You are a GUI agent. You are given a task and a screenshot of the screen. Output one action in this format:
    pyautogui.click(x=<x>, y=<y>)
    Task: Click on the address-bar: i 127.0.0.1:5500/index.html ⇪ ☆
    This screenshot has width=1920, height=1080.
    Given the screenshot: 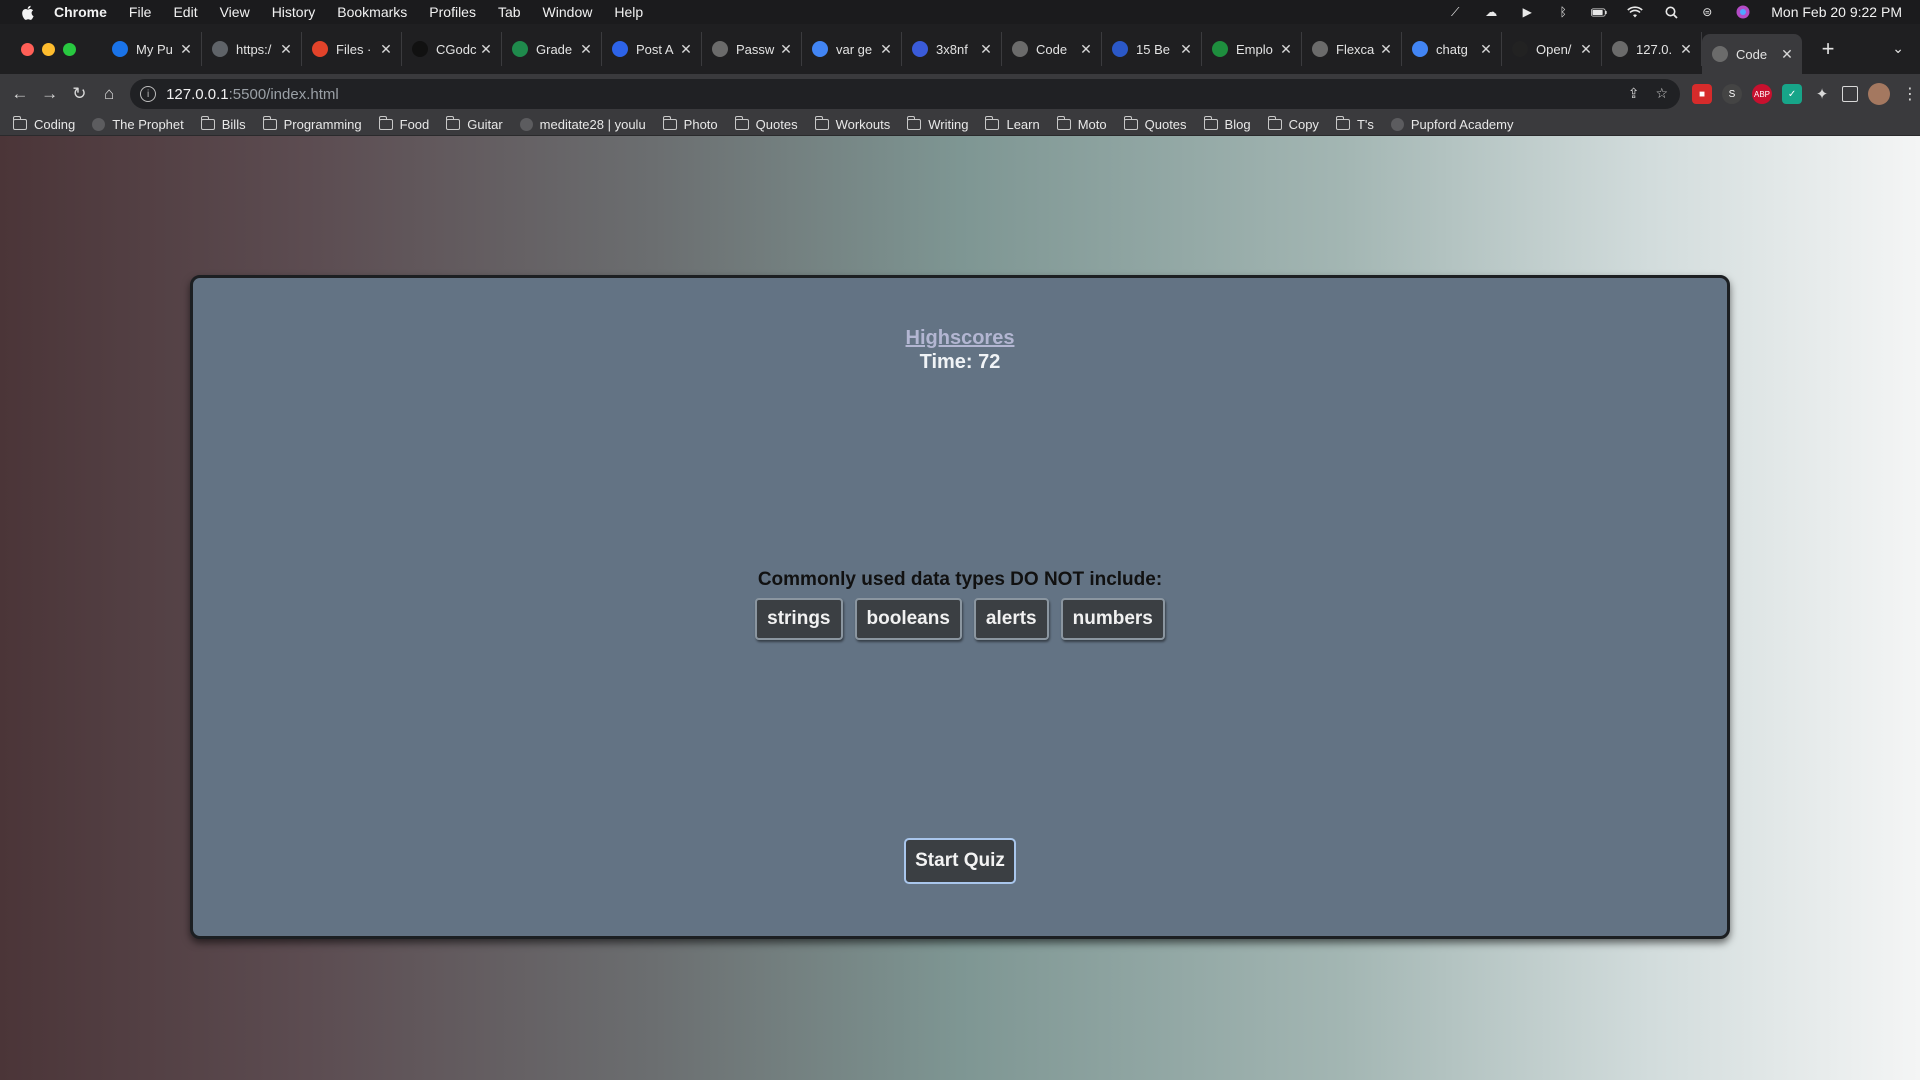 What is the action you would take?
    pyautogui.click(x=905, y=94)
    